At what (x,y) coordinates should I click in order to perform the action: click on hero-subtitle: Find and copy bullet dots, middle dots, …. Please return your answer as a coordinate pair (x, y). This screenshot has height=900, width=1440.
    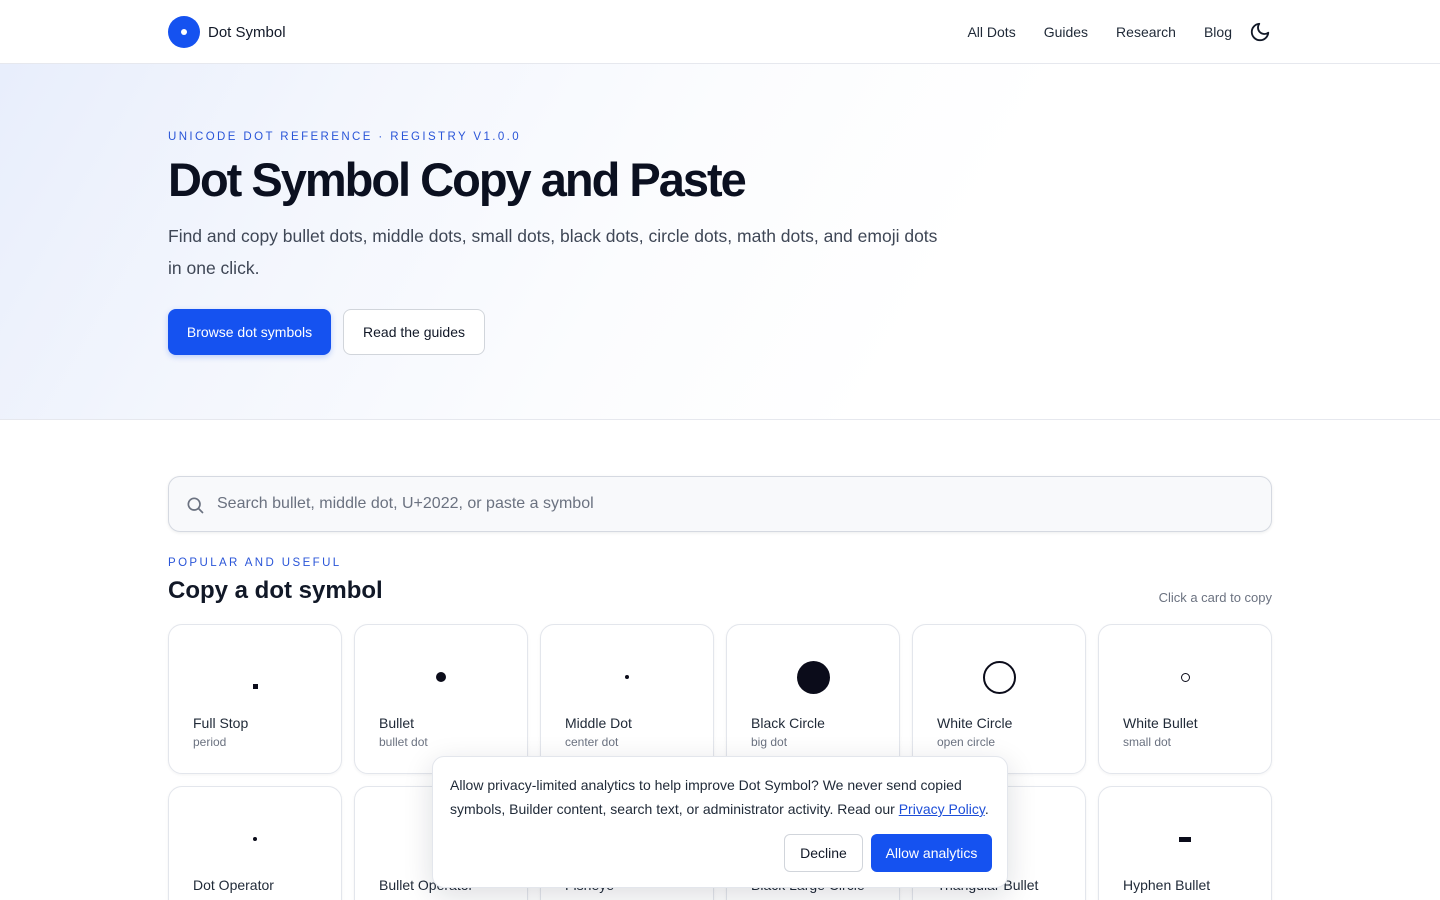
    Looking at the image, I should click on (553, 252).